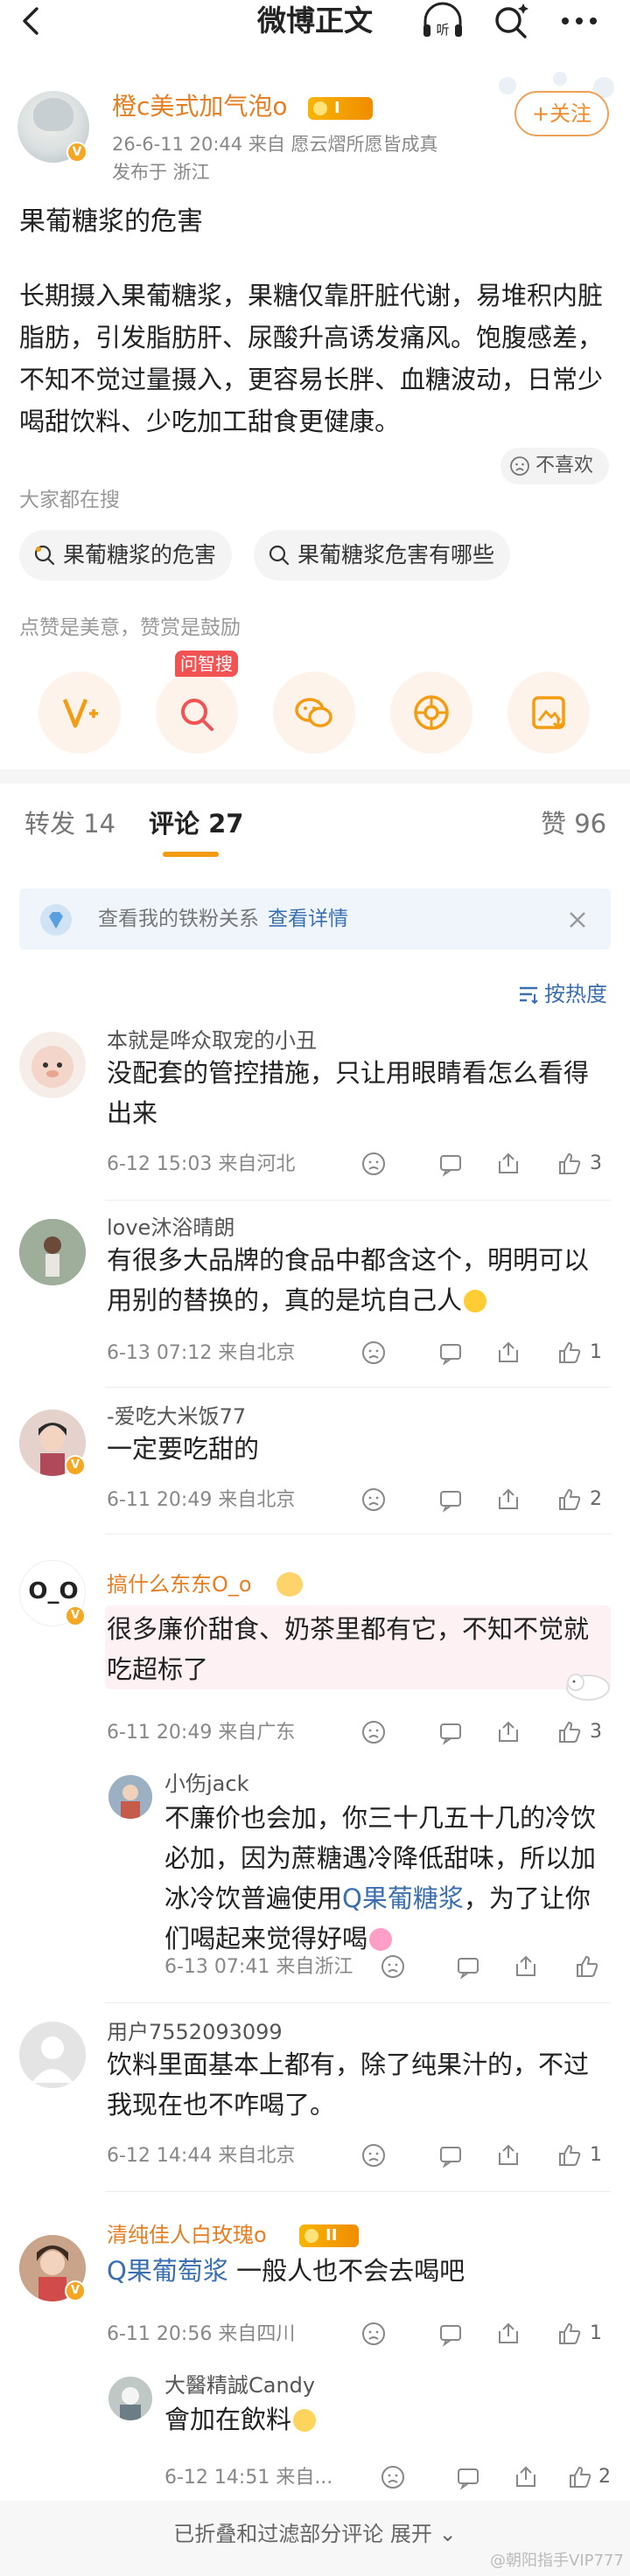 The image size is (630, 2576). What do you see at coordinates (329, 2235) in the screenshot?
I see `level-badge: II` at bounding box center [329, 2235].